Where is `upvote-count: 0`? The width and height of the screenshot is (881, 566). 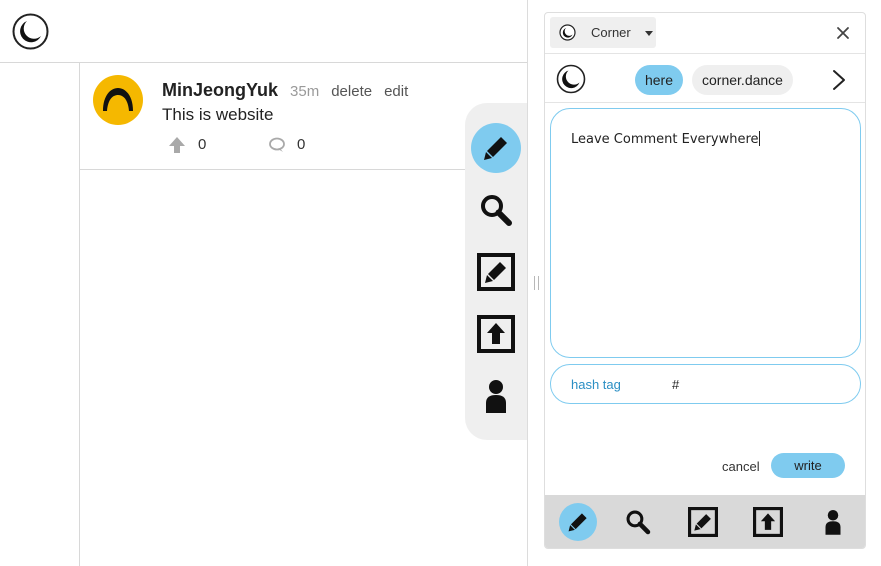 upvote-count: 0 is located at coordinates (202, 144).